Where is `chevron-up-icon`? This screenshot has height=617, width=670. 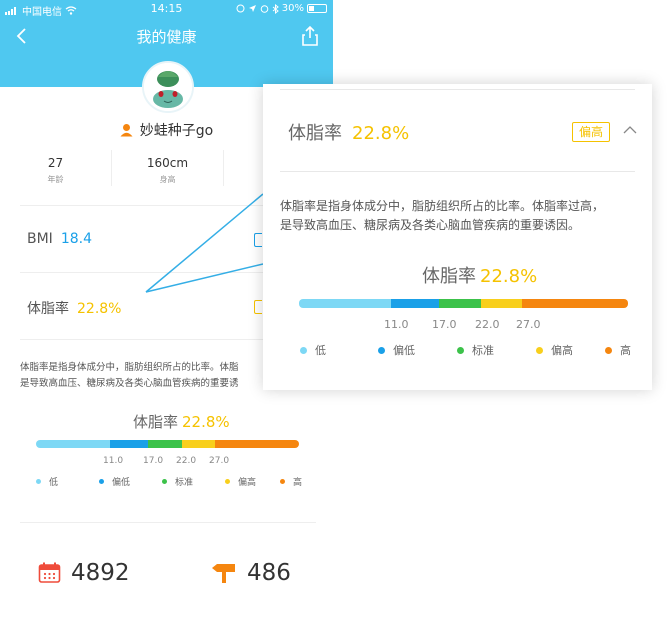 chevron-up-icon is located at coordinates (630, 130).